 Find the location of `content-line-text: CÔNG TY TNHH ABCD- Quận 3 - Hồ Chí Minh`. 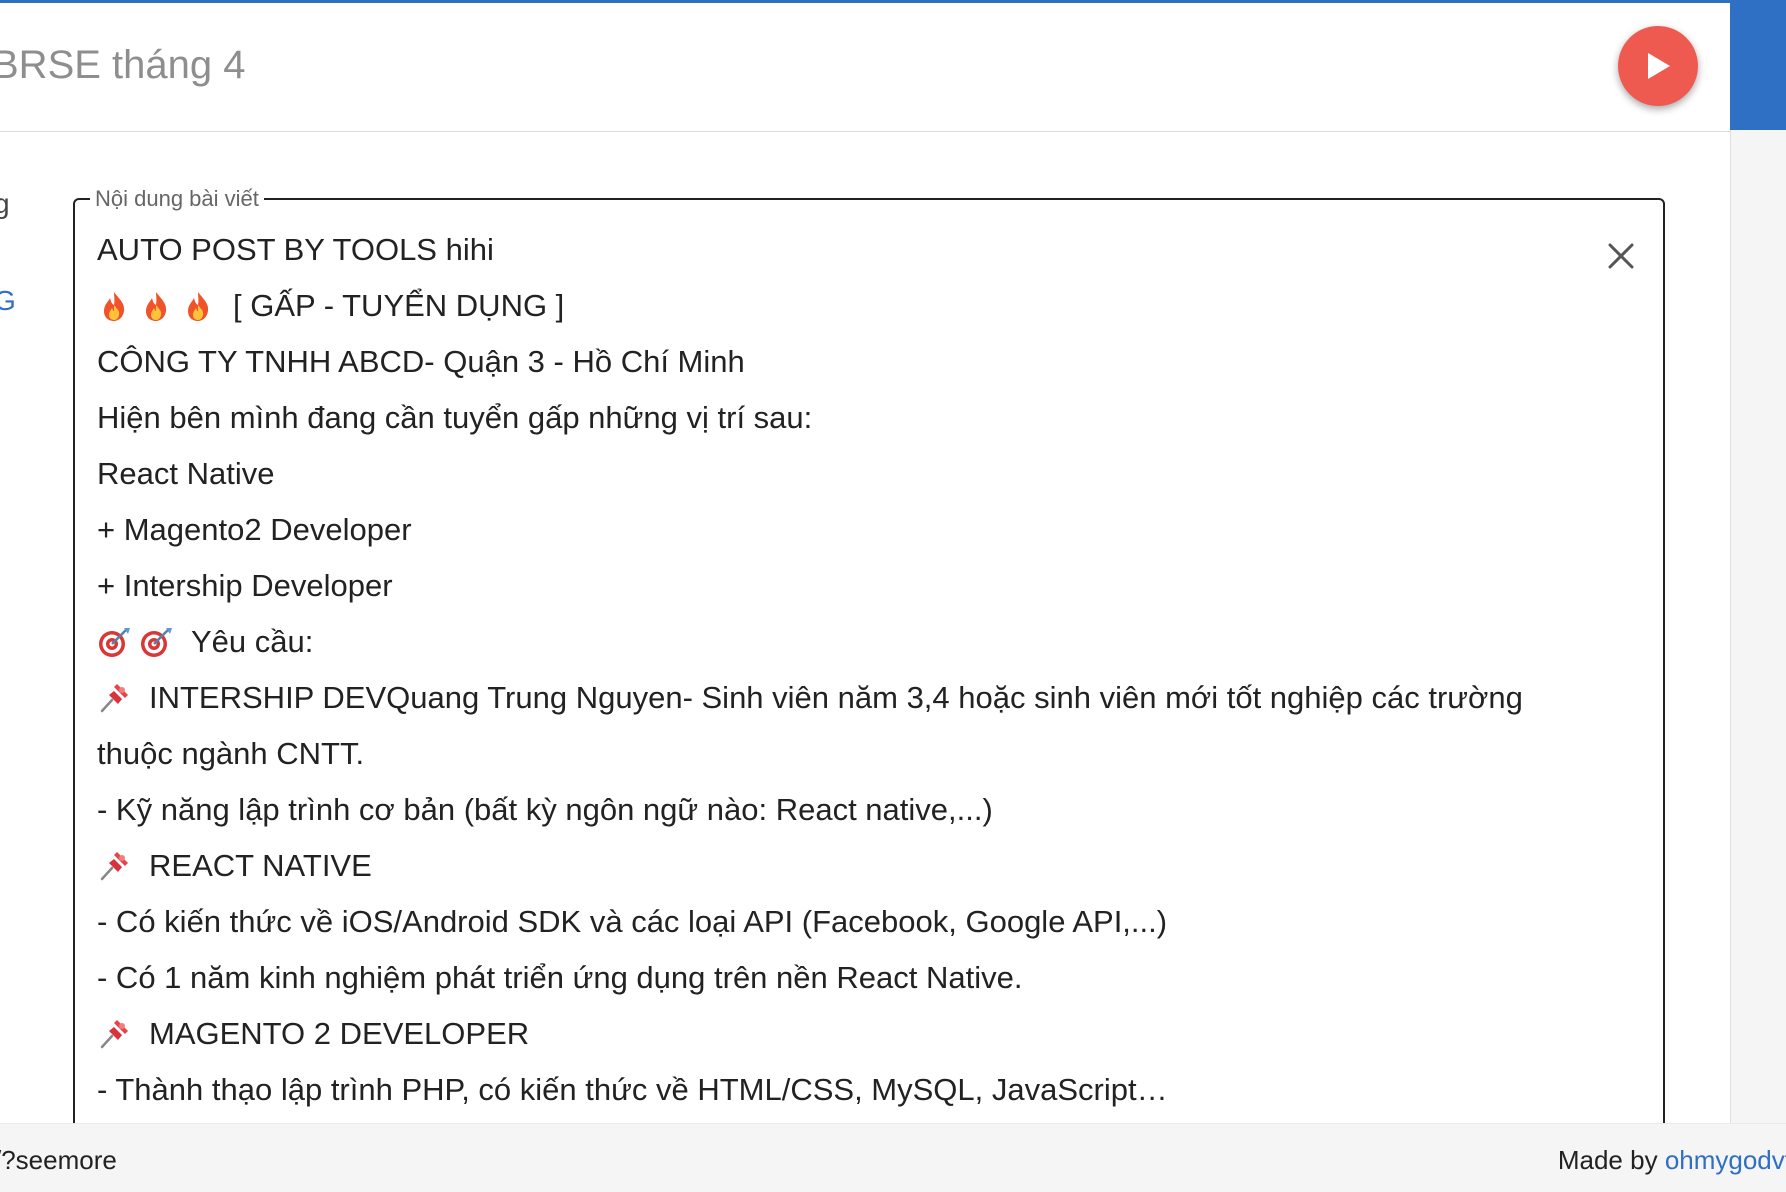

content-line-text: CÔNG TY TNHH ABCD- Quận 3 - Hồ Chí Minh is located at coordinates (421, 361).